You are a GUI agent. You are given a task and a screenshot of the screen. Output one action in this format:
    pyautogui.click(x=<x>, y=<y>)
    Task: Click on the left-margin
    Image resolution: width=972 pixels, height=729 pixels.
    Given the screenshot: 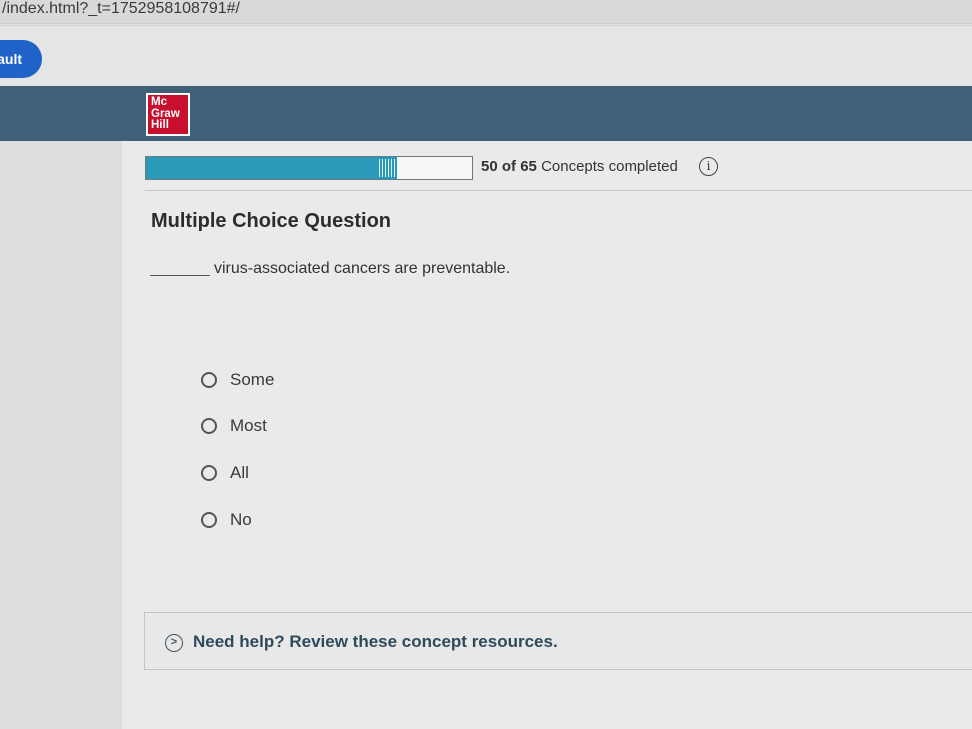 What is the action you would take?
    pyautogui.click(x=61, y=435)
    